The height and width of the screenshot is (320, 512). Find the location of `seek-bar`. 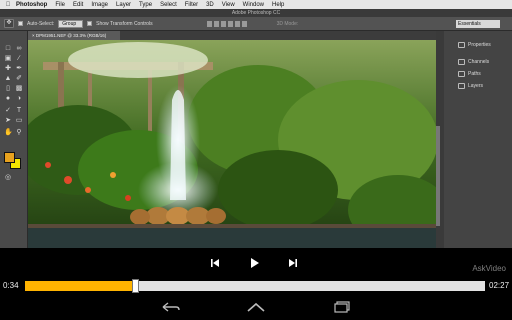

seek-bar is located at coordinates (255, 286).